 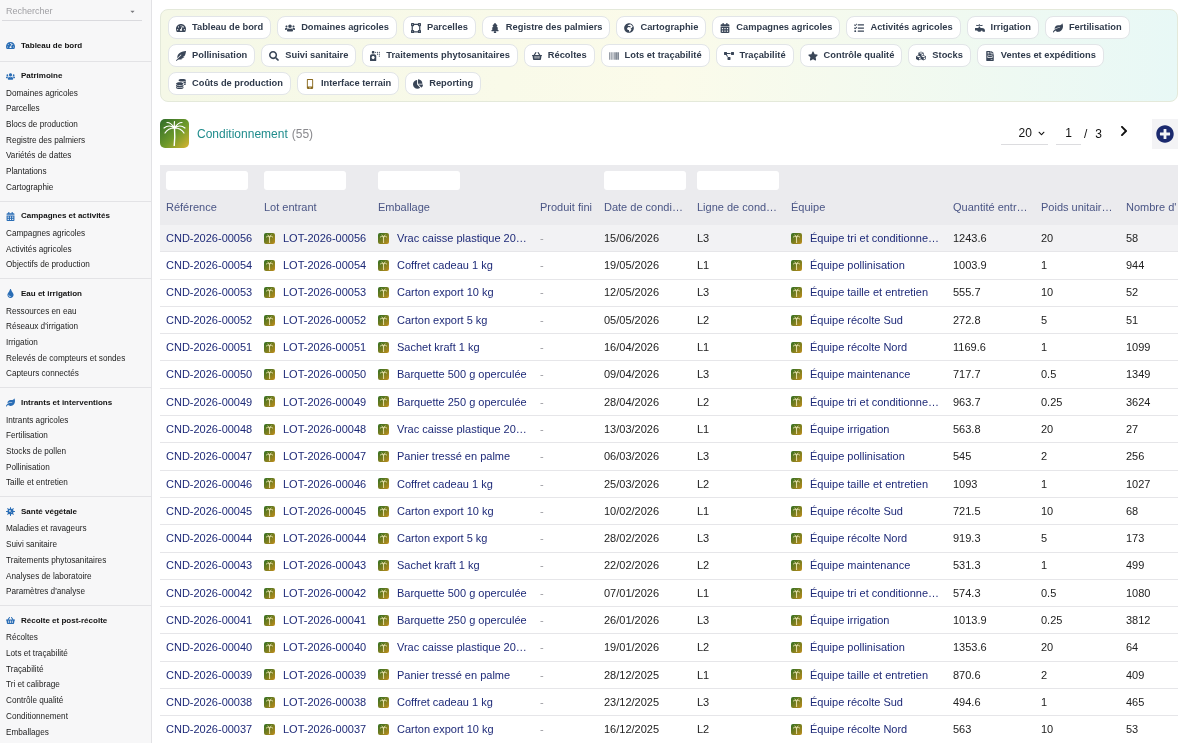 What do you see at coordinates (669, 239) in the screenshot?
I see `table-row: CND-2026-00056 LOT-2026-00056 Vrac caisse plastique 20… - 15/06/2026 L3 Équipe tri et conditionne… 1243.6 20 58` at bounding box center [669, 239].